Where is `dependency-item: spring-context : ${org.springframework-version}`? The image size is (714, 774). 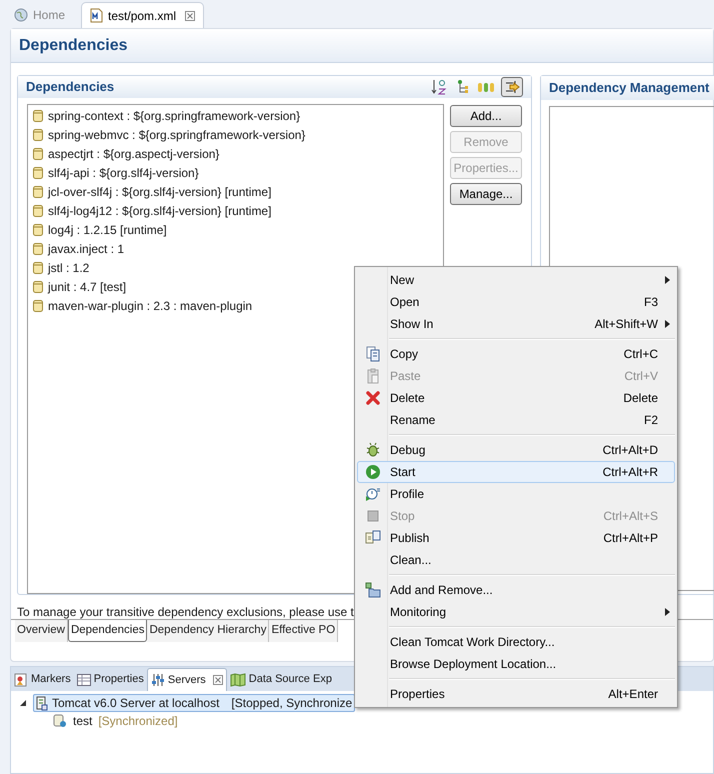
dependency-item: spring-context : ${org.springframework-version} is located at coordinates (174, 115).